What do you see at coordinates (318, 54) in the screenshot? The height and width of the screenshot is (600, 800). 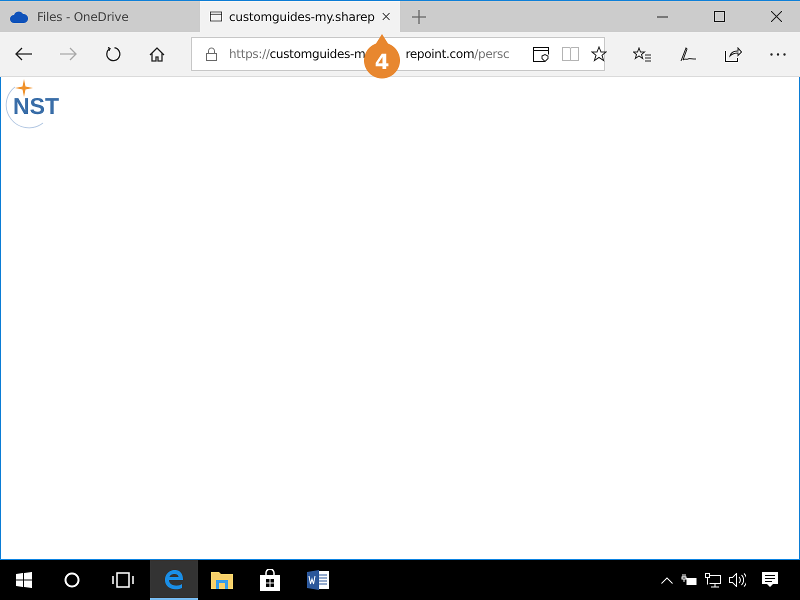 I see `url-host: customguides-m` at bounding box center [318, 54].